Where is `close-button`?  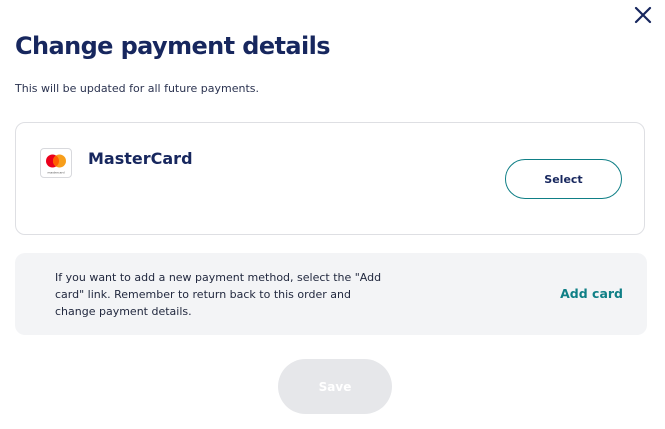 close-button is located at coordinates (643, 15).